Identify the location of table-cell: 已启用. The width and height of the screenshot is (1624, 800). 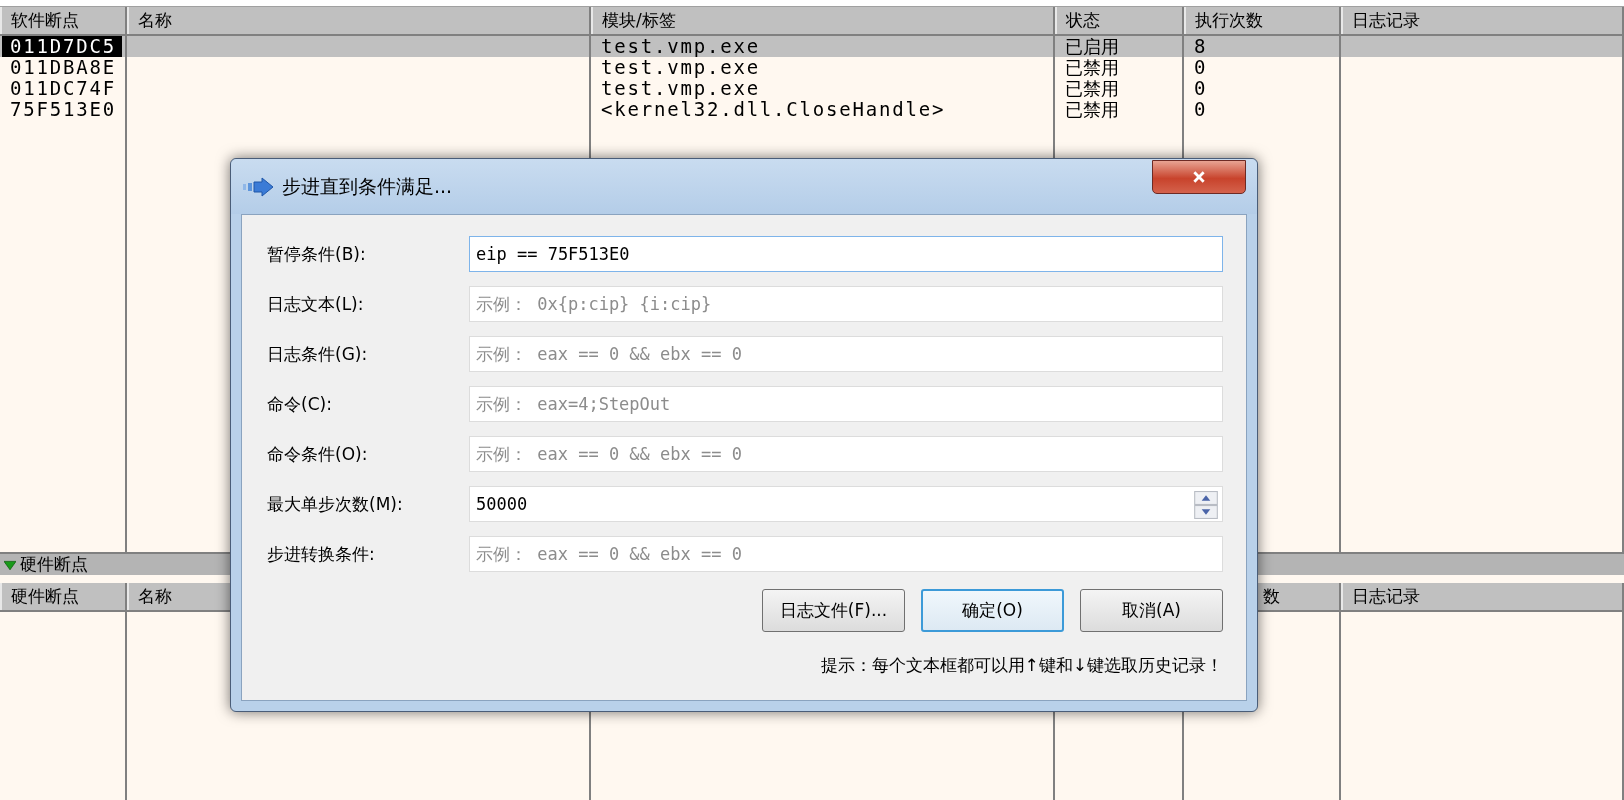
(1092, 46).